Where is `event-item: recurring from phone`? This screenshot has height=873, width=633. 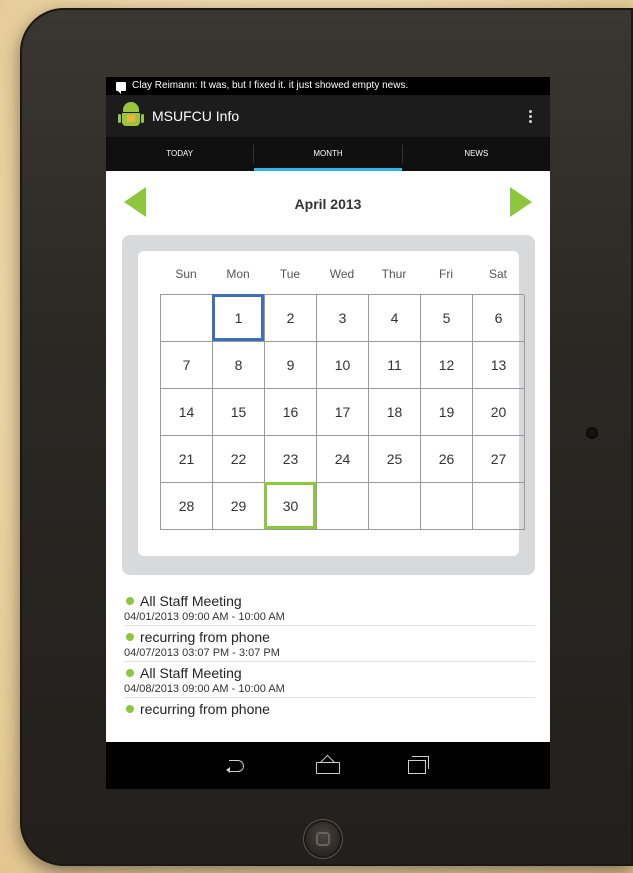
event-item: recurring from phone is located at coordinates (329, 709).